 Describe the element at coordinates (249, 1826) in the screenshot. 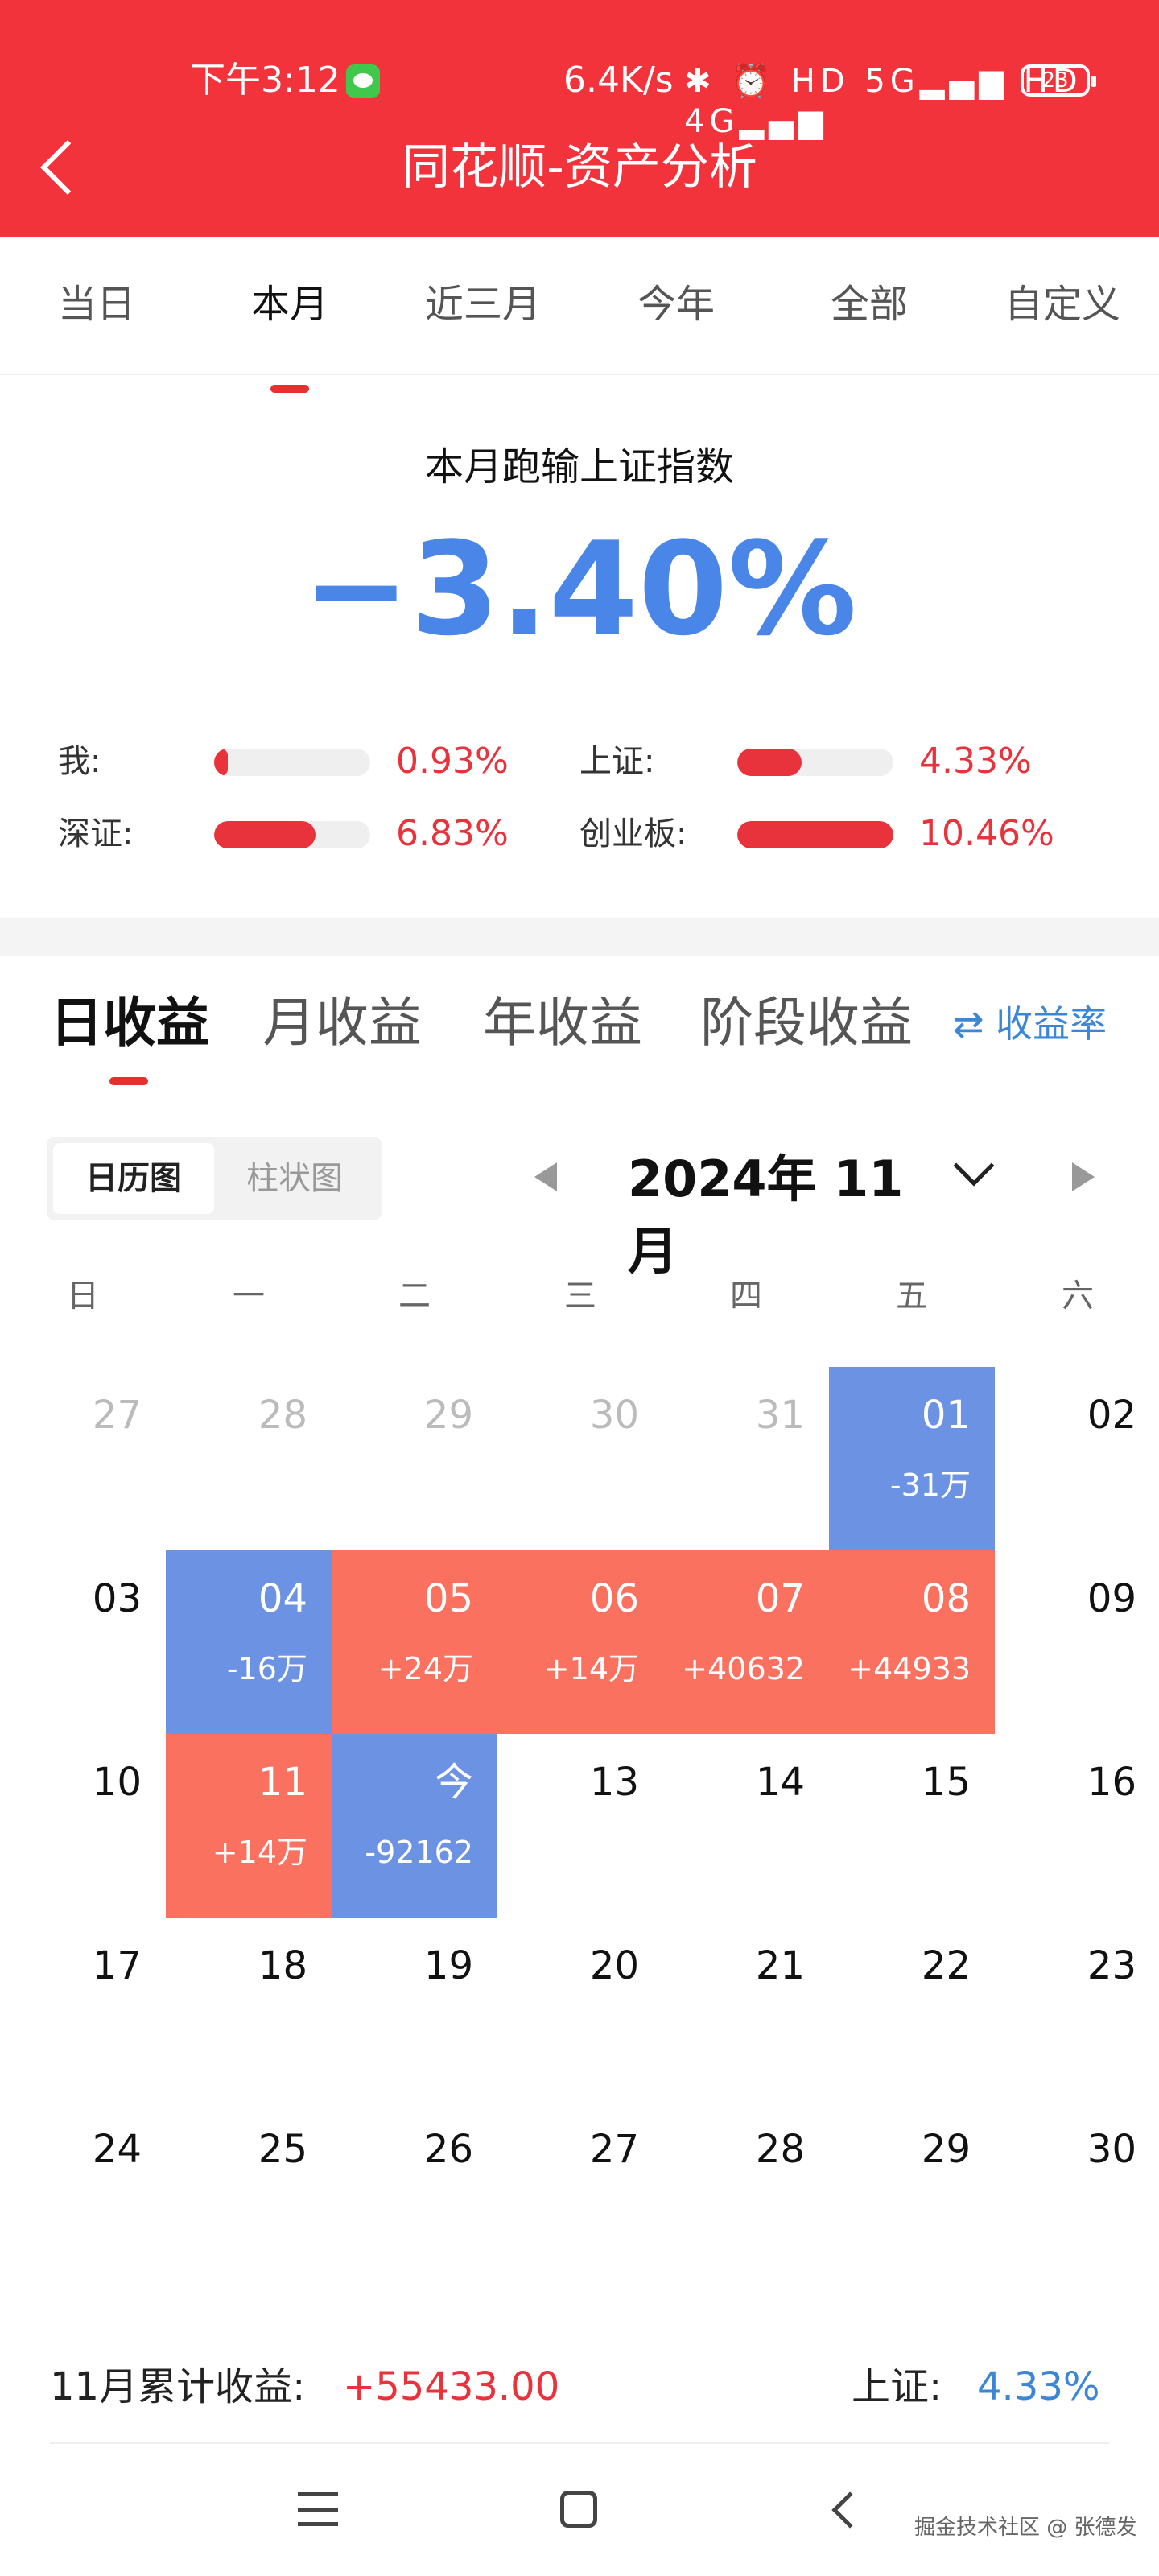

I see `calendar-day-cell: 11 +14万` at that location.